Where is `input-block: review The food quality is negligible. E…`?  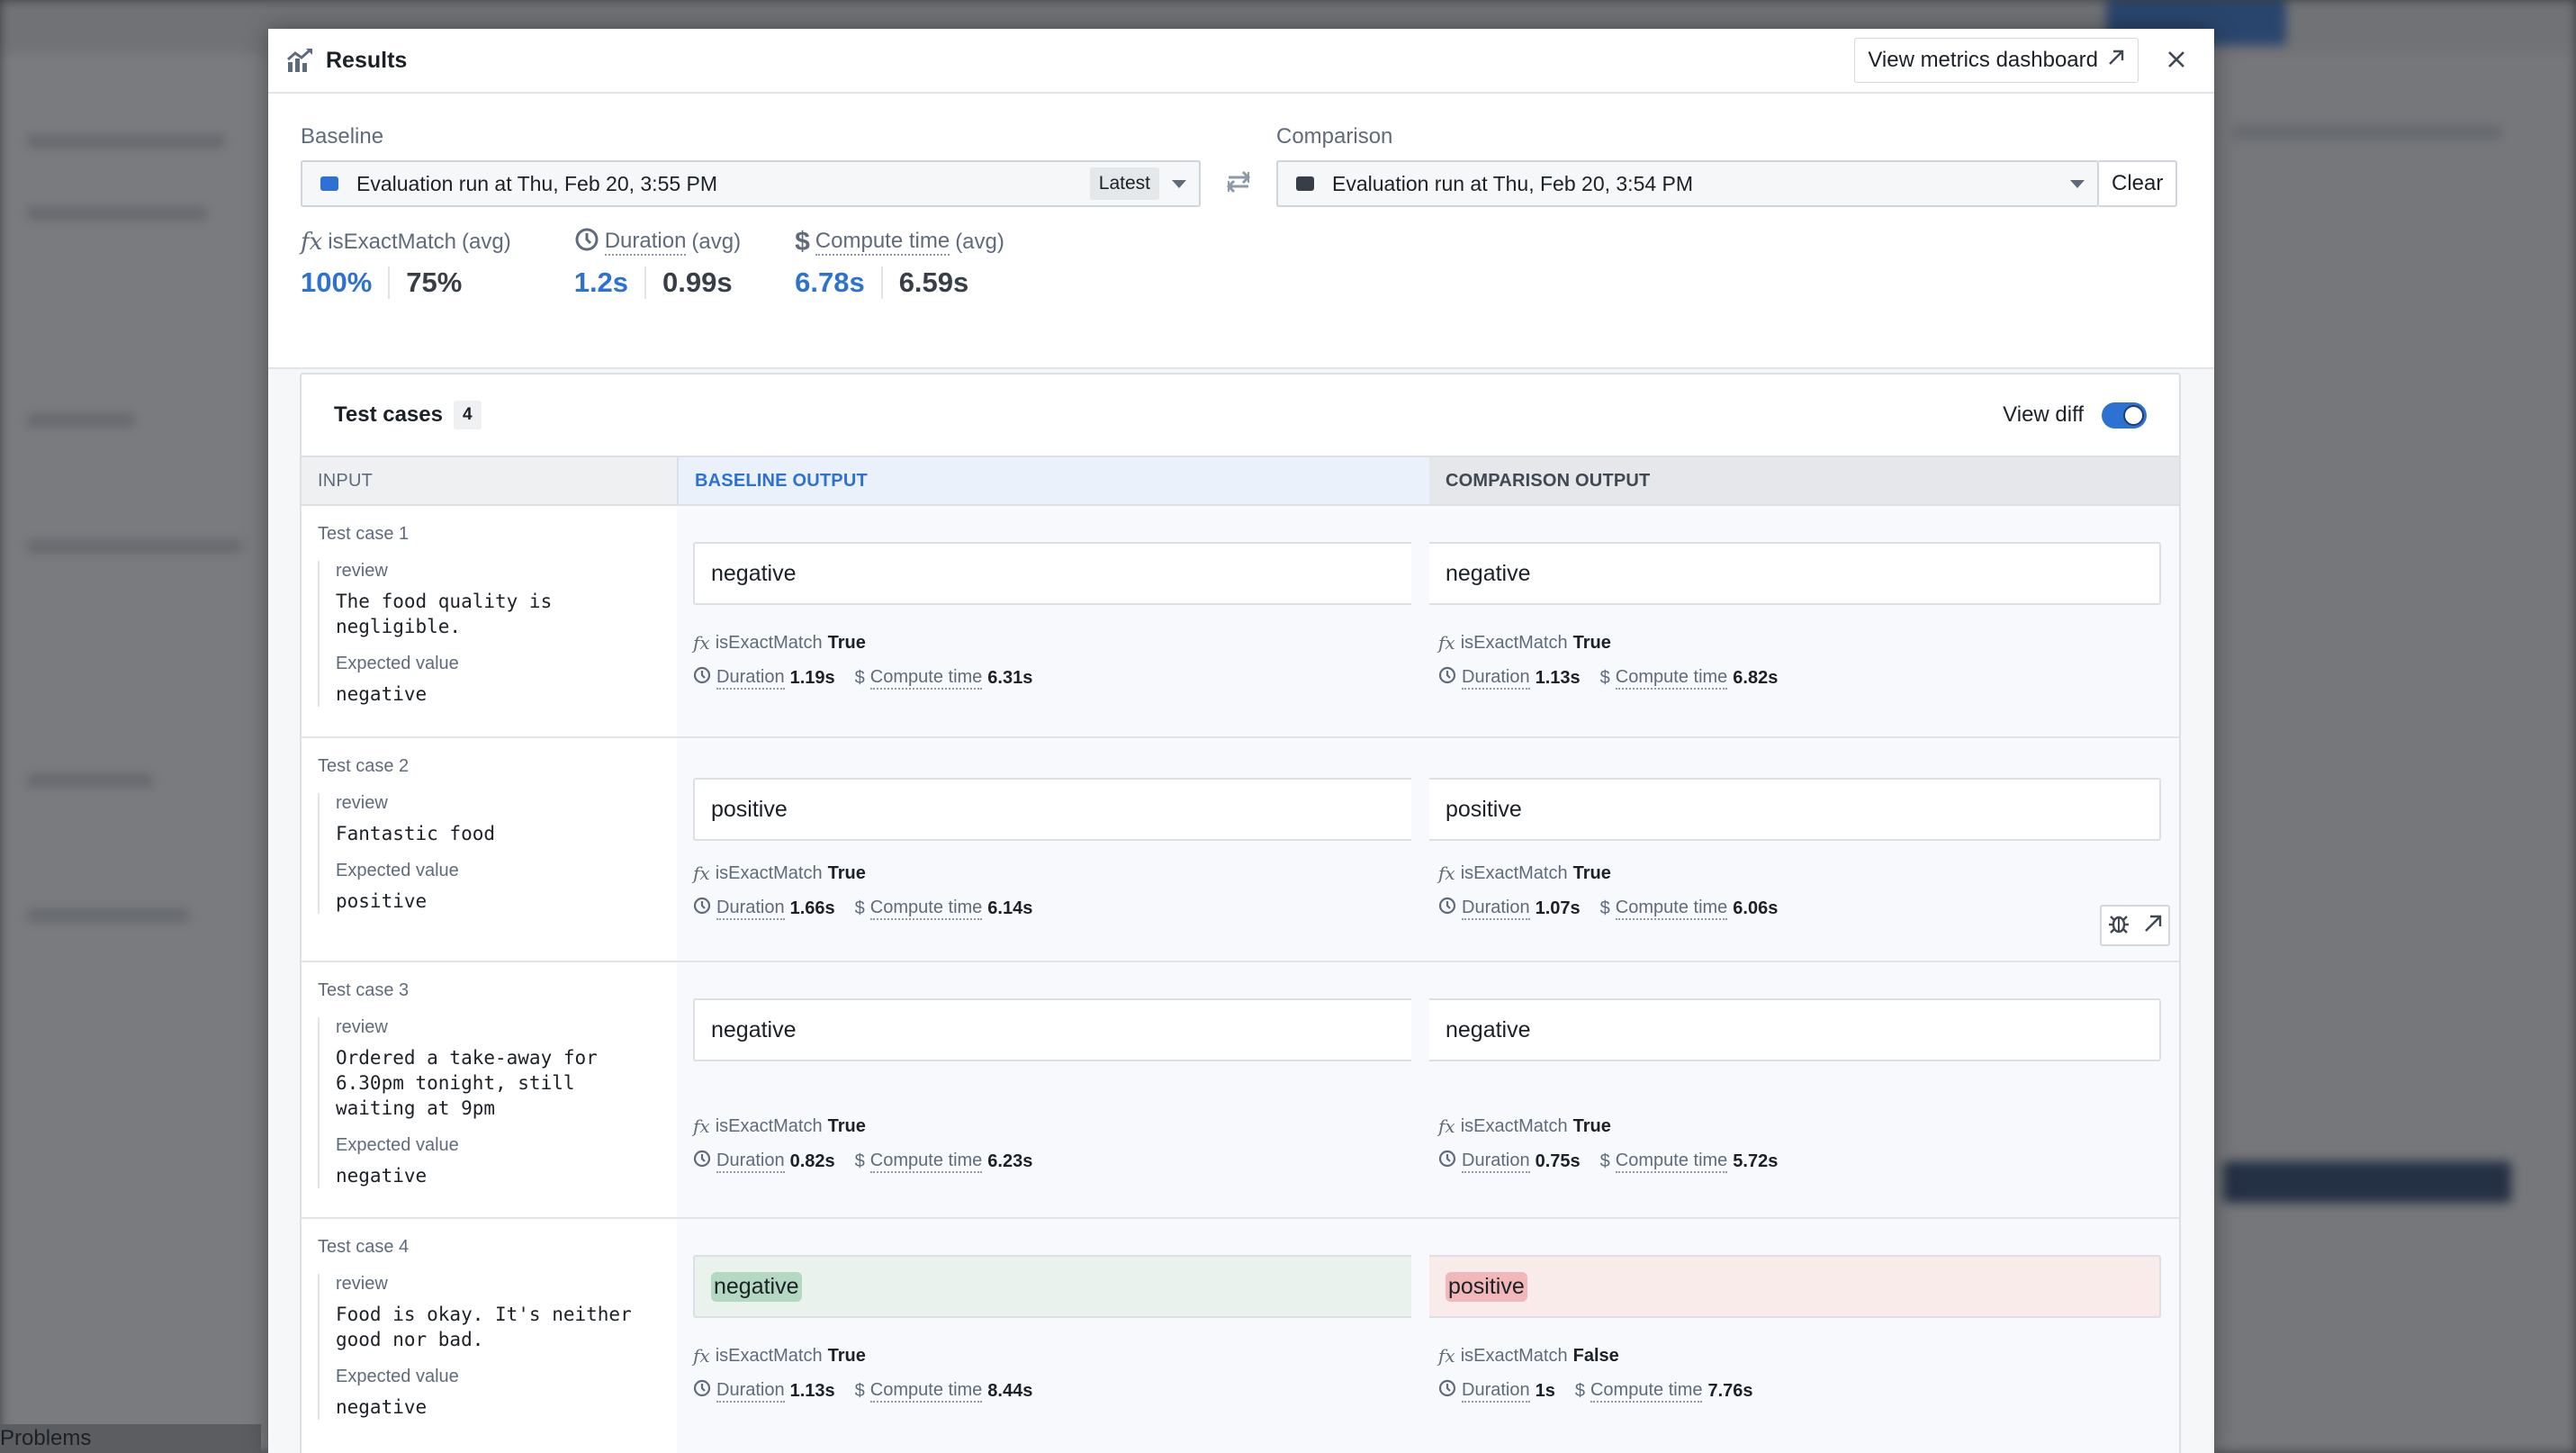 input-block: review The food quality is negligible. E… is located at coordinates (489, 634).